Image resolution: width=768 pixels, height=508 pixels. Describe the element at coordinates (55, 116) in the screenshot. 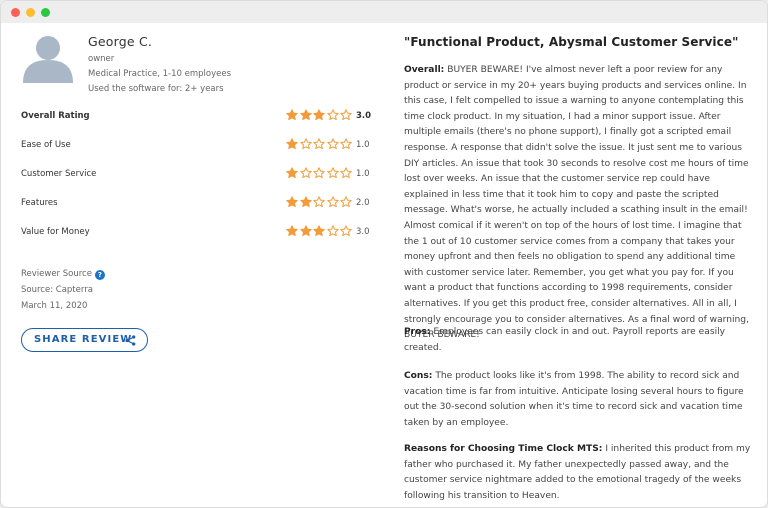

I see `rating-label: Overall Rating` at that location.